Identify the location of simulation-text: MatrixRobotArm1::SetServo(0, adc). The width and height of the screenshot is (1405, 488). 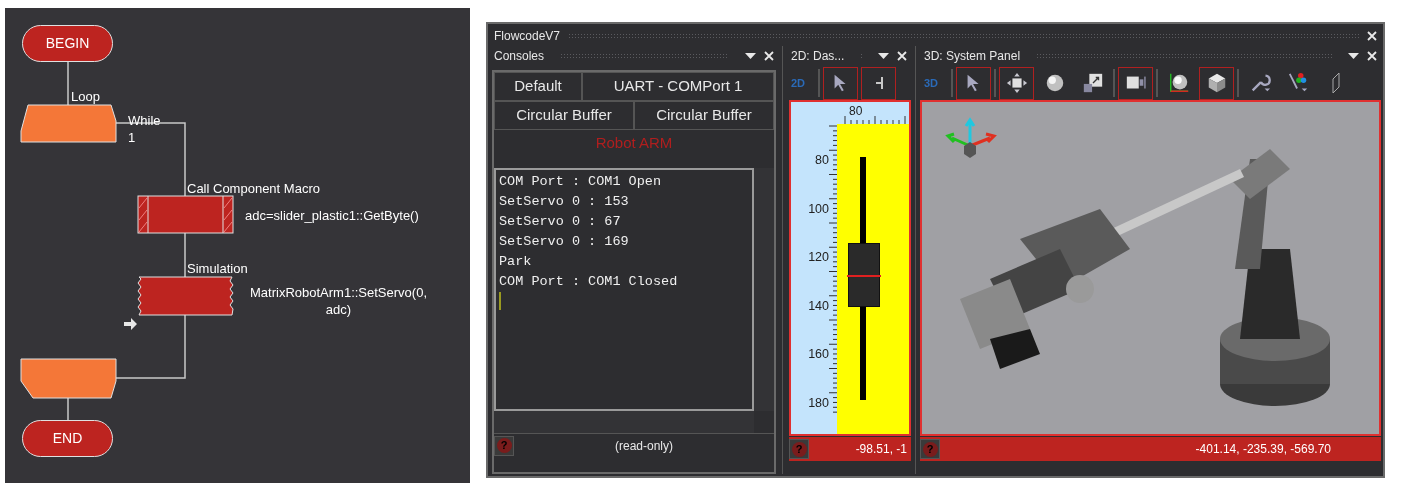
(338, 301).